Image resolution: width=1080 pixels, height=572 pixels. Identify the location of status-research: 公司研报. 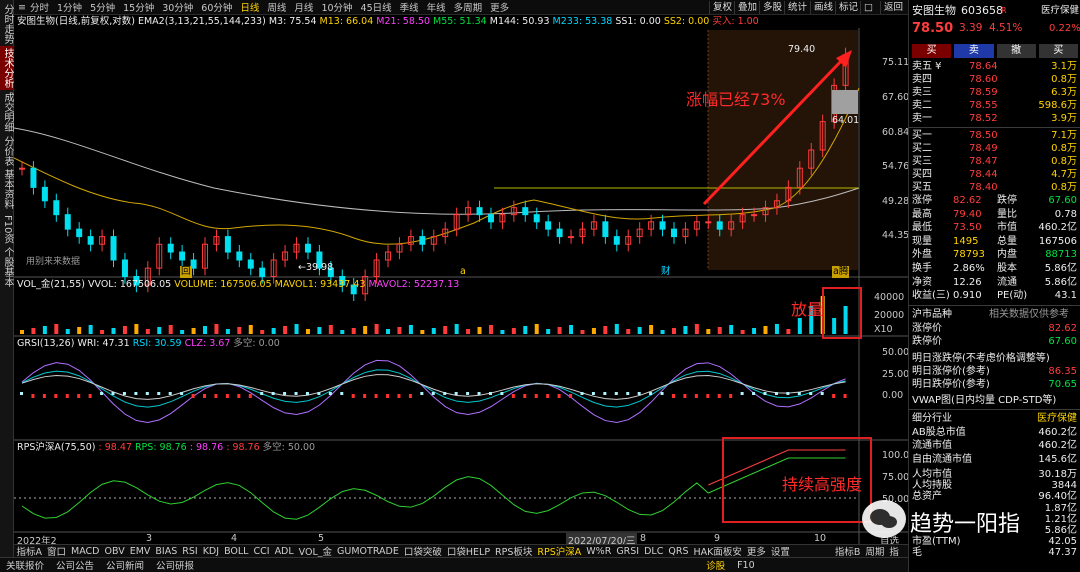
(175, 565).